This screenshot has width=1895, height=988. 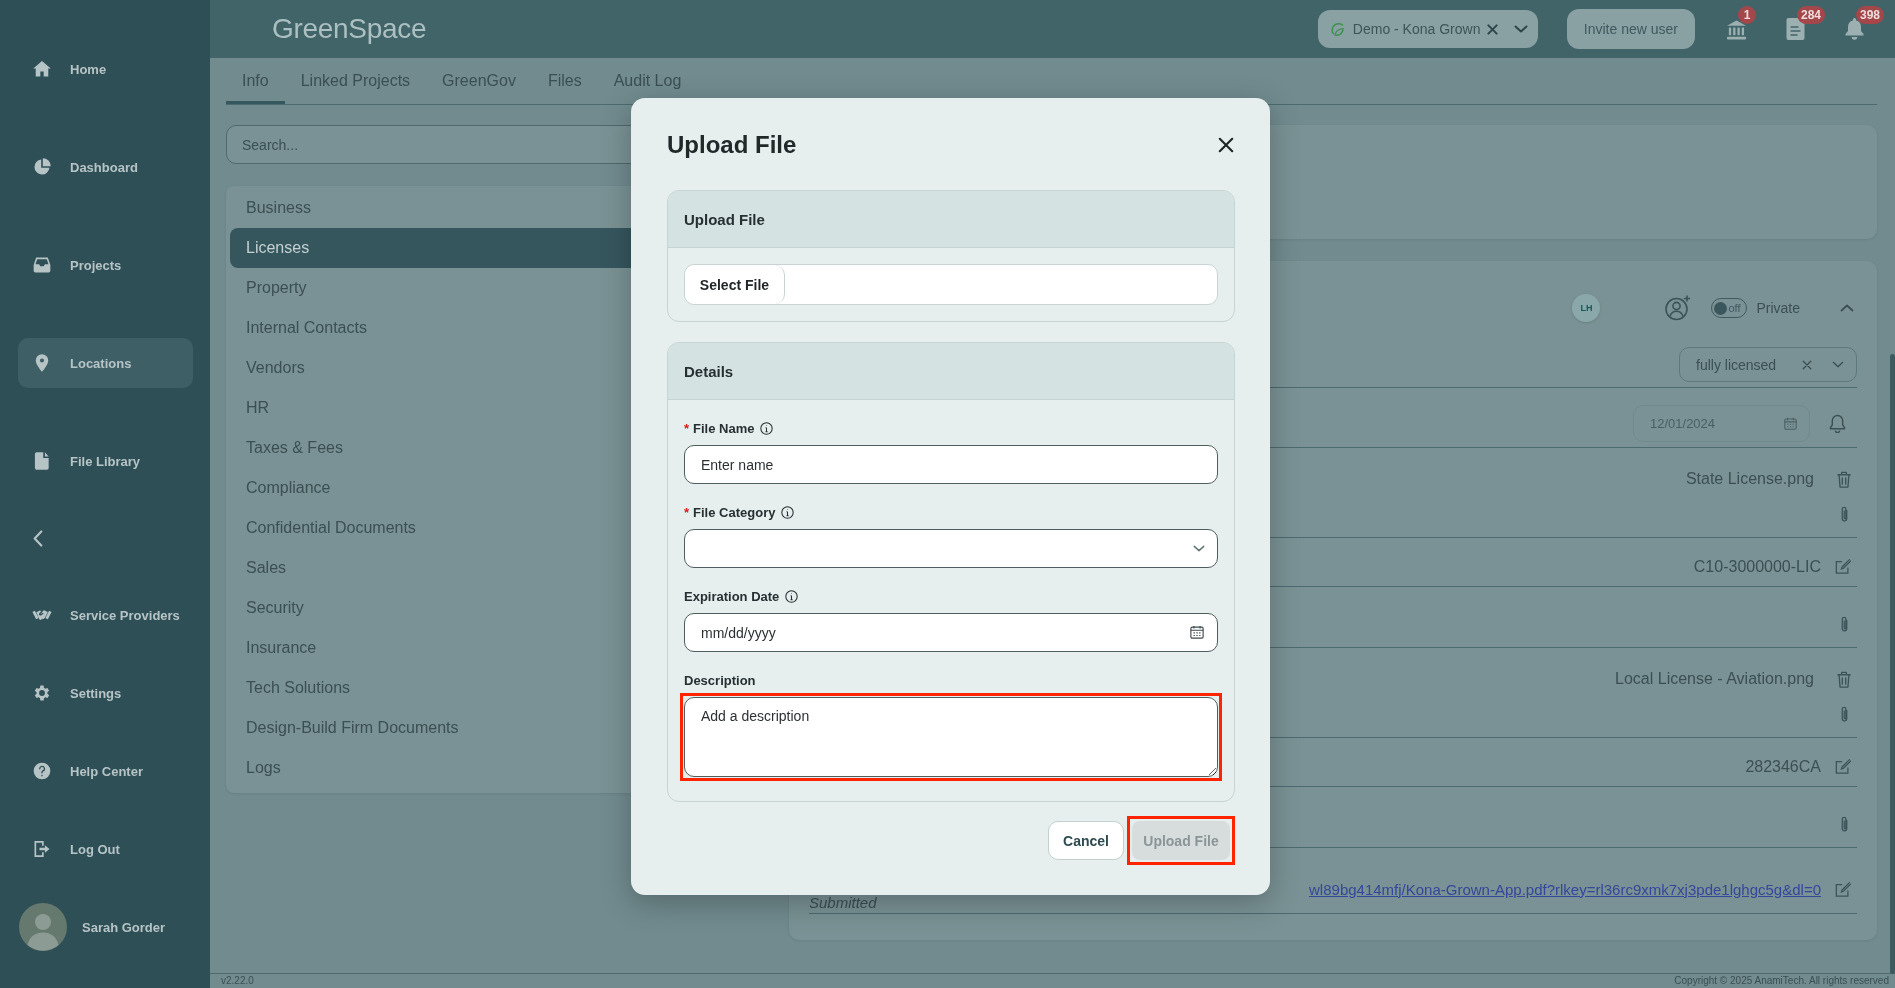 I want to click on gear-icon, so click(x=42, y=693).